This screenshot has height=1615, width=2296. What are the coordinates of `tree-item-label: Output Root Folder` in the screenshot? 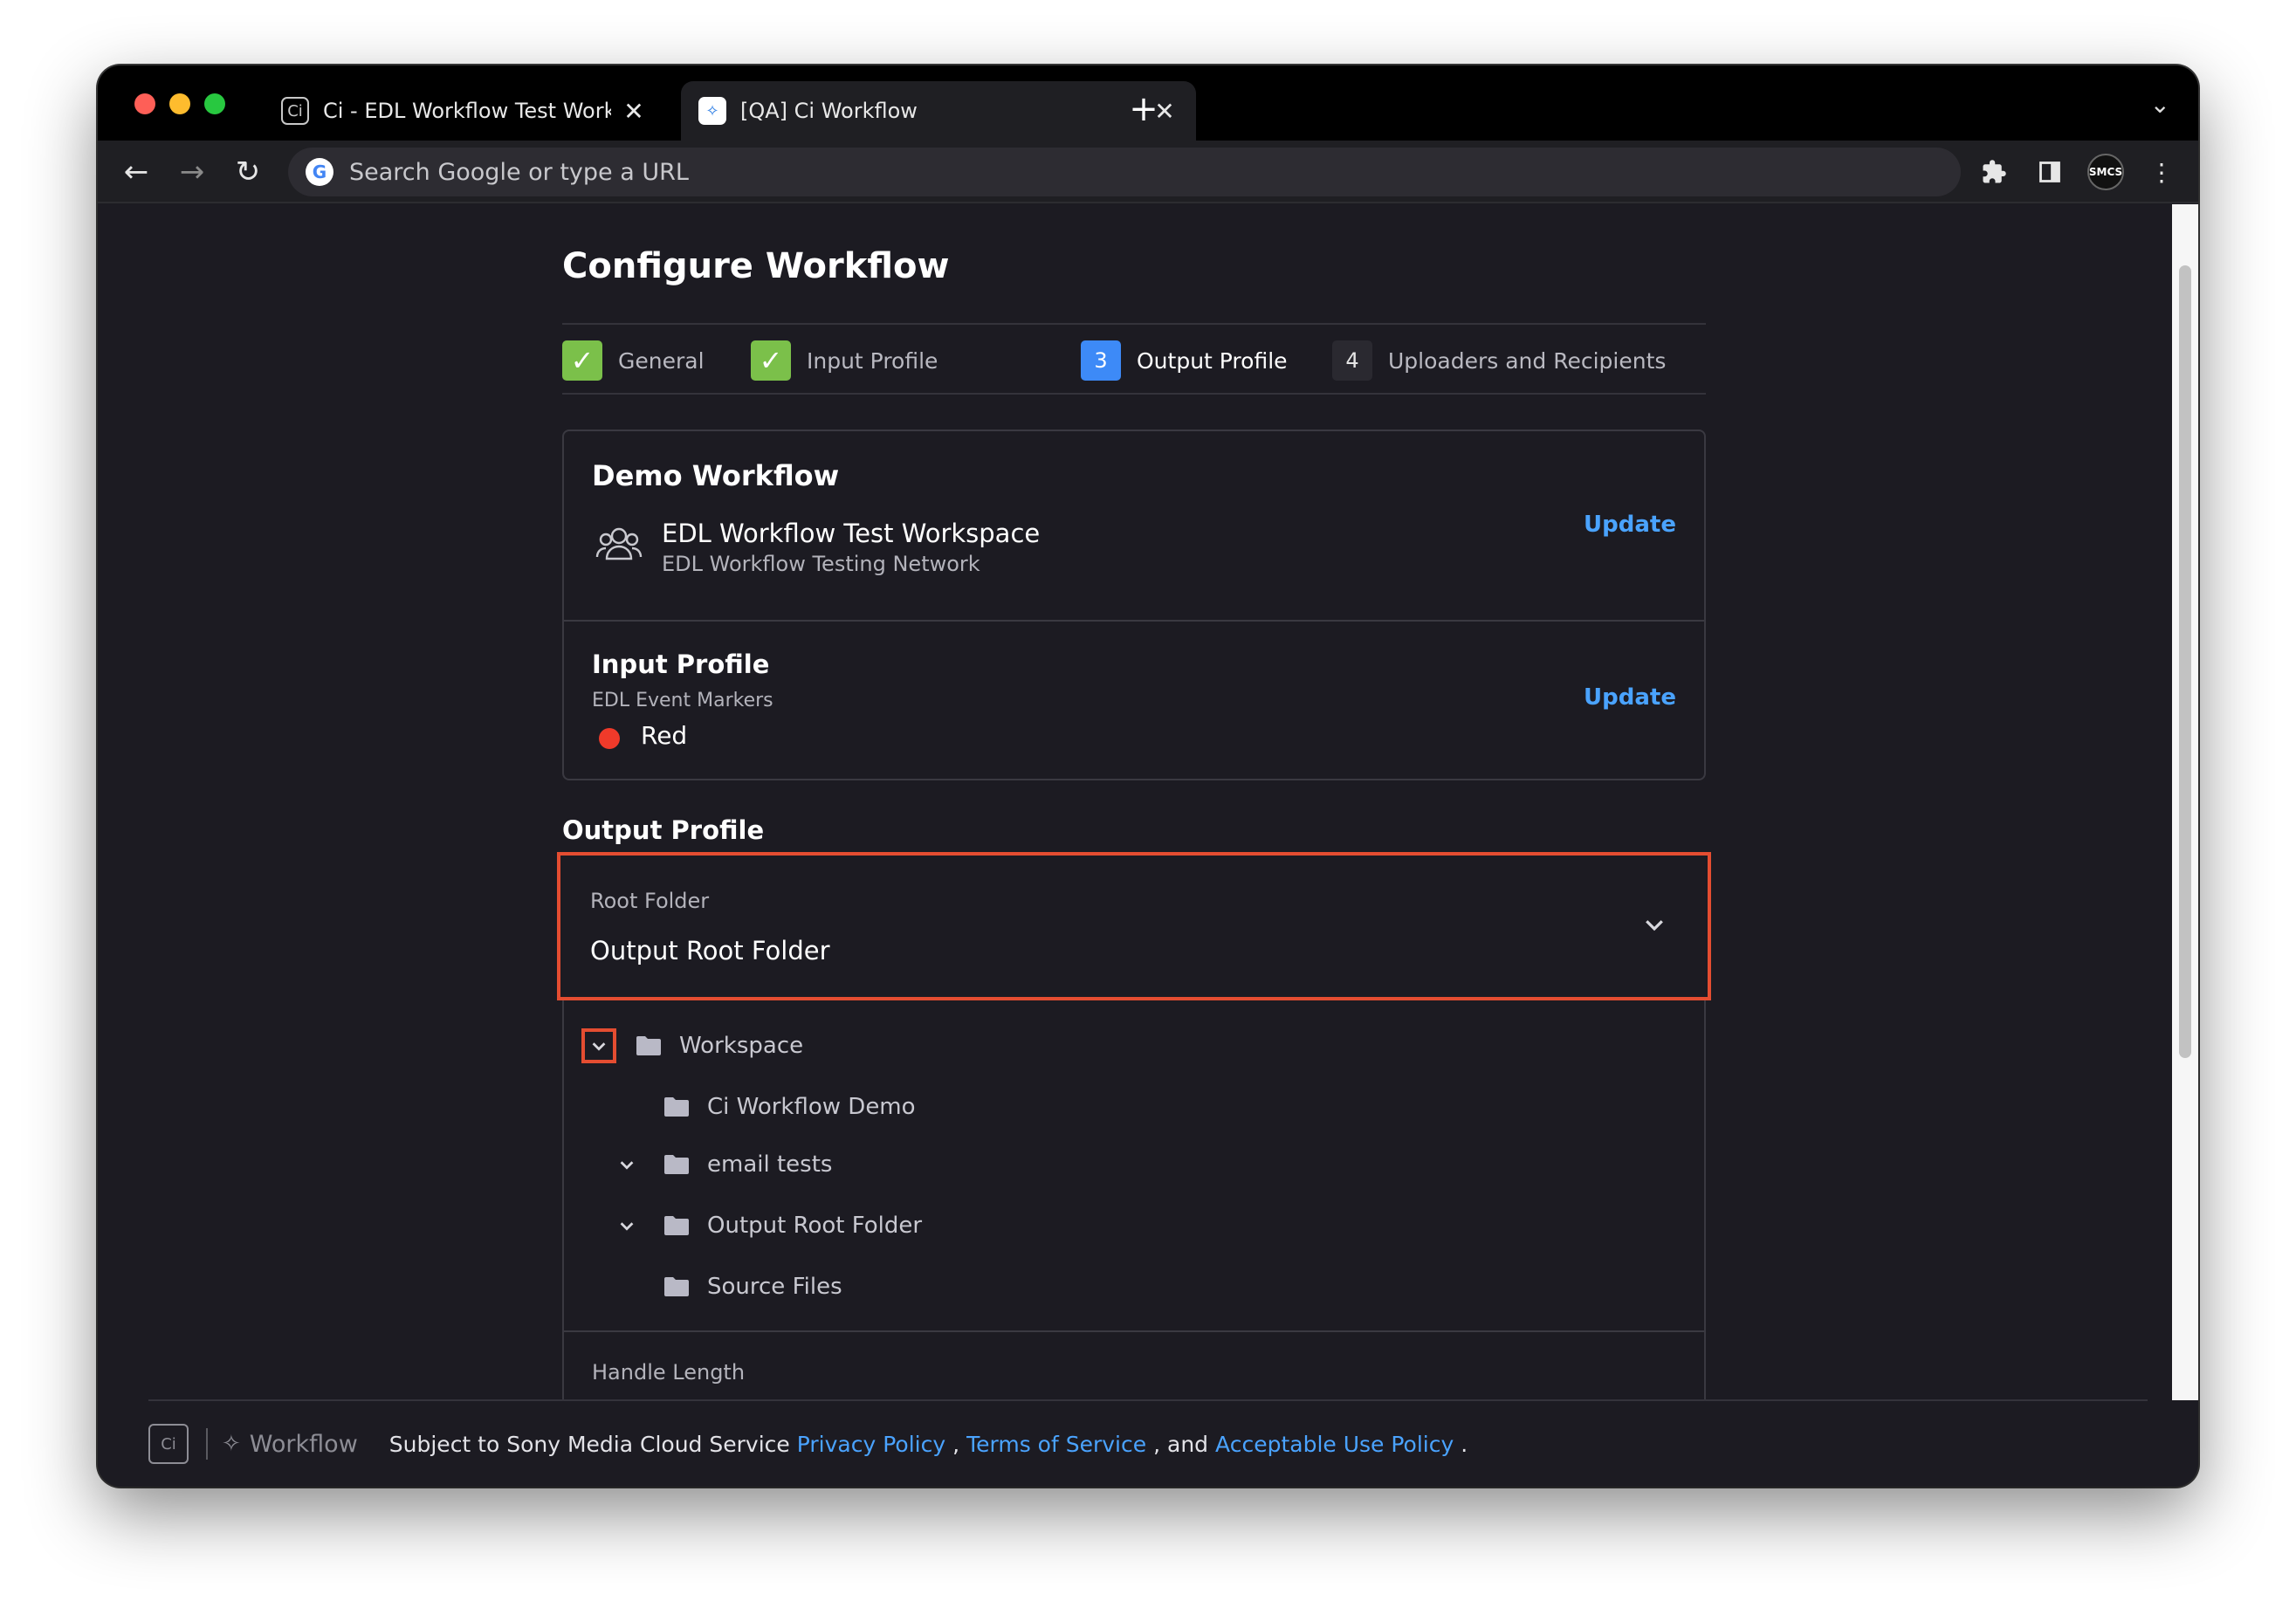 It's located at (815, 1226).